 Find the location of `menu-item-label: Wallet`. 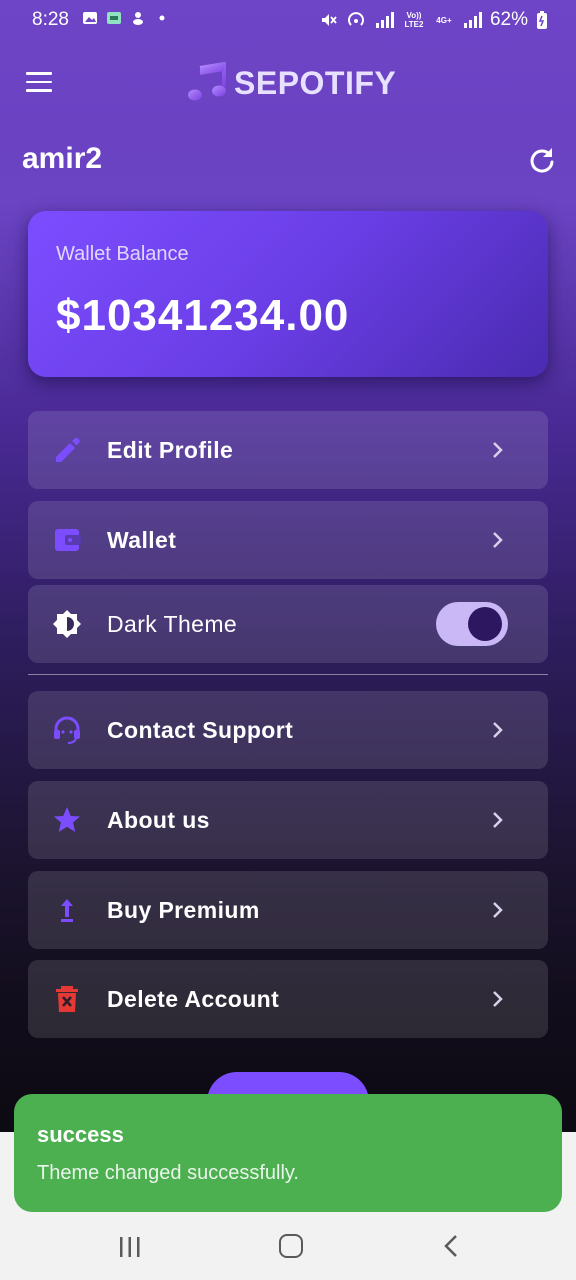

menu-item-label: Wallet is located at coordinates (142, 540).